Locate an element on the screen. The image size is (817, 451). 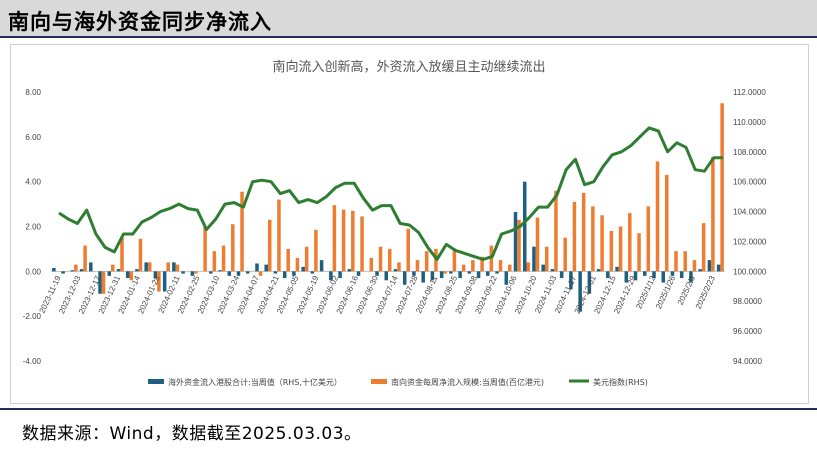
y-left-tick-label: 2.00 is located at coordinates (33, 227).